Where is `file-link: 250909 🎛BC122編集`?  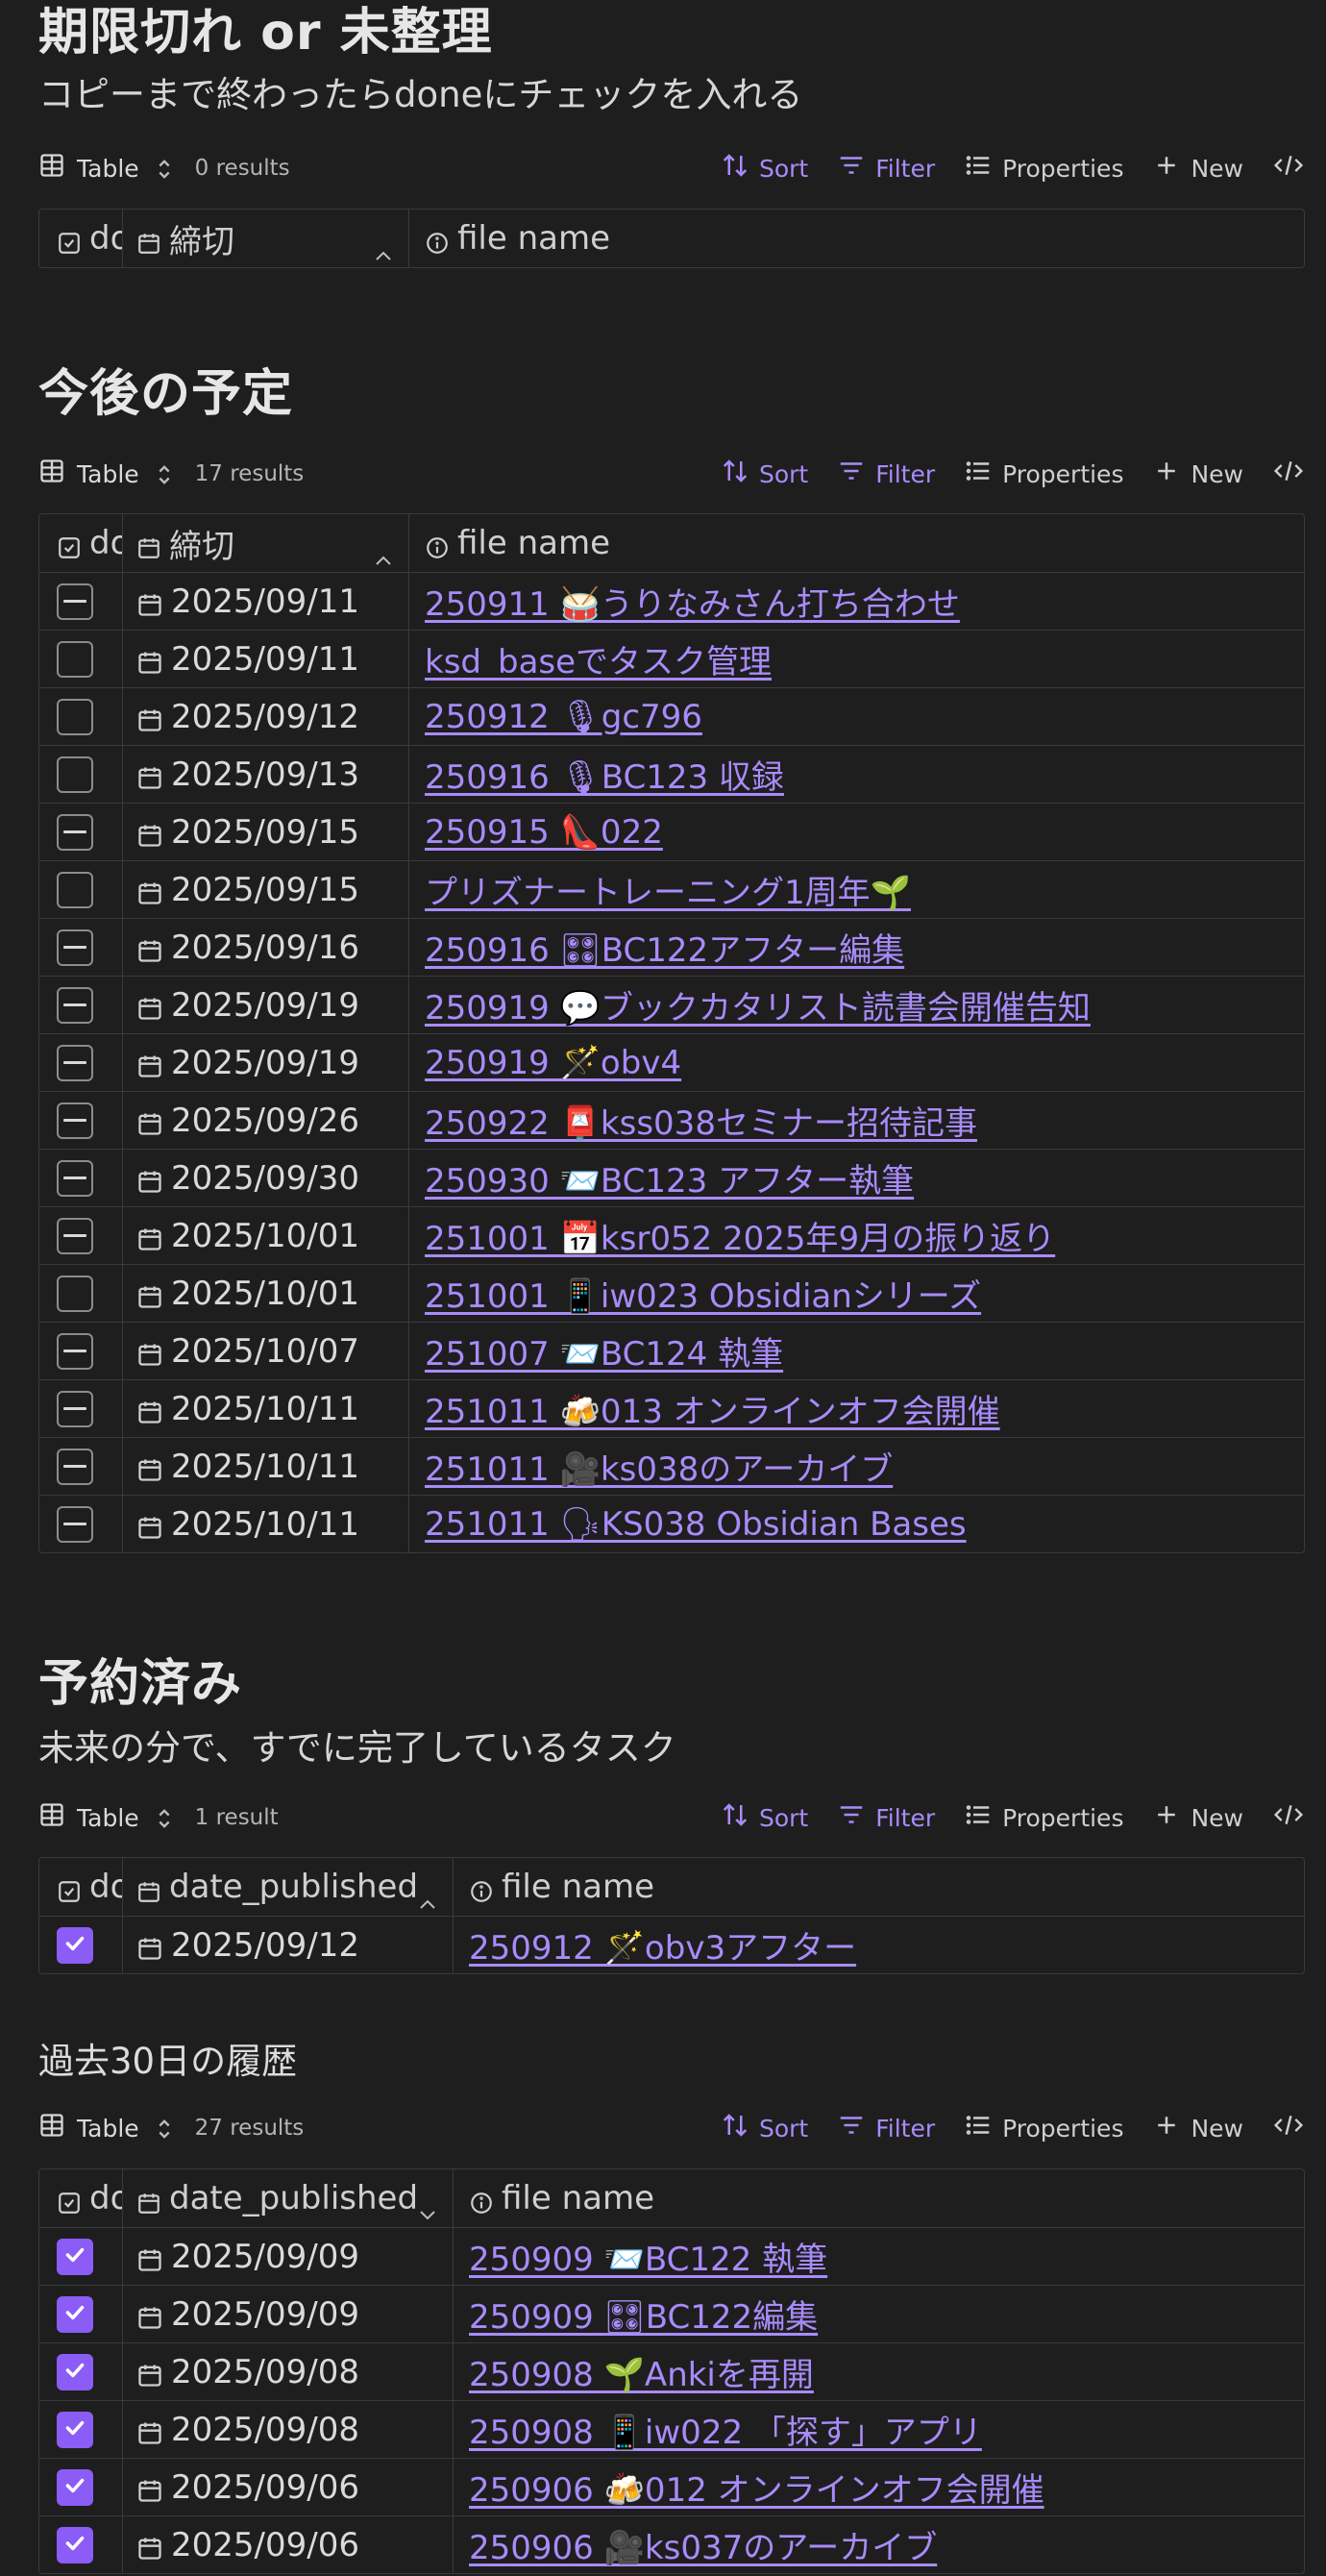
file-link: 250909 🎛BC122編集 is located at coordinates (643, 2314).